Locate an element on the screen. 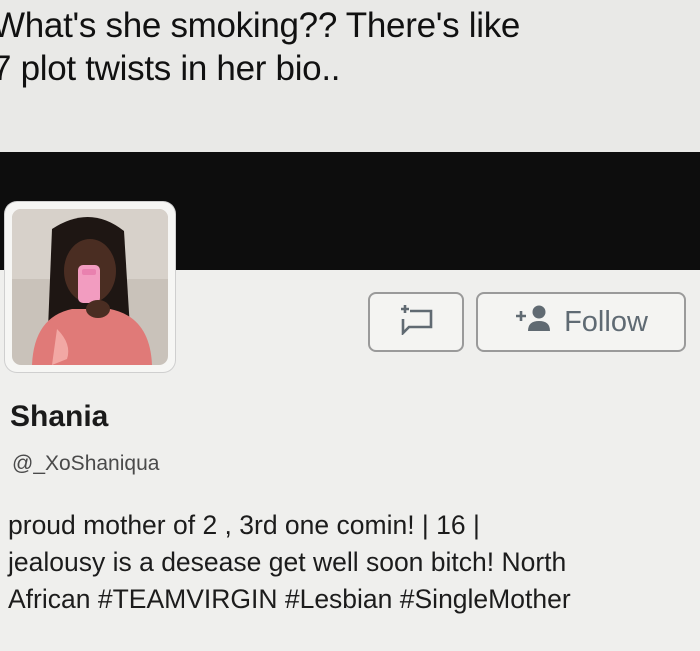  add-to-list-button is located at coordinates (416, 322).